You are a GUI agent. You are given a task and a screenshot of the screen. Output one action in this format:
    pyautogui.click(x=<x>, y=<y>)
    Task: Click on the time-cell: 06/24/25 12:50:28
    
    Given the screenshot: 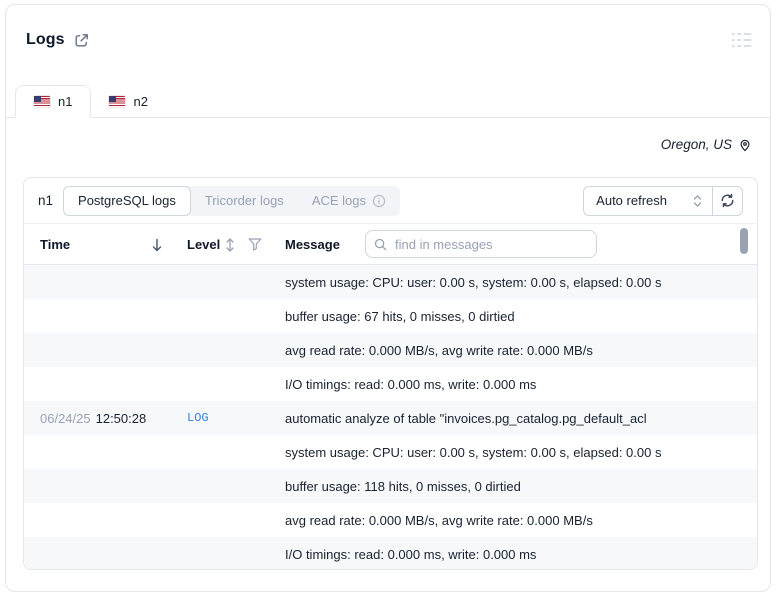 What is the action you would take?
    pyautogui.click(x=93, y=418)
    